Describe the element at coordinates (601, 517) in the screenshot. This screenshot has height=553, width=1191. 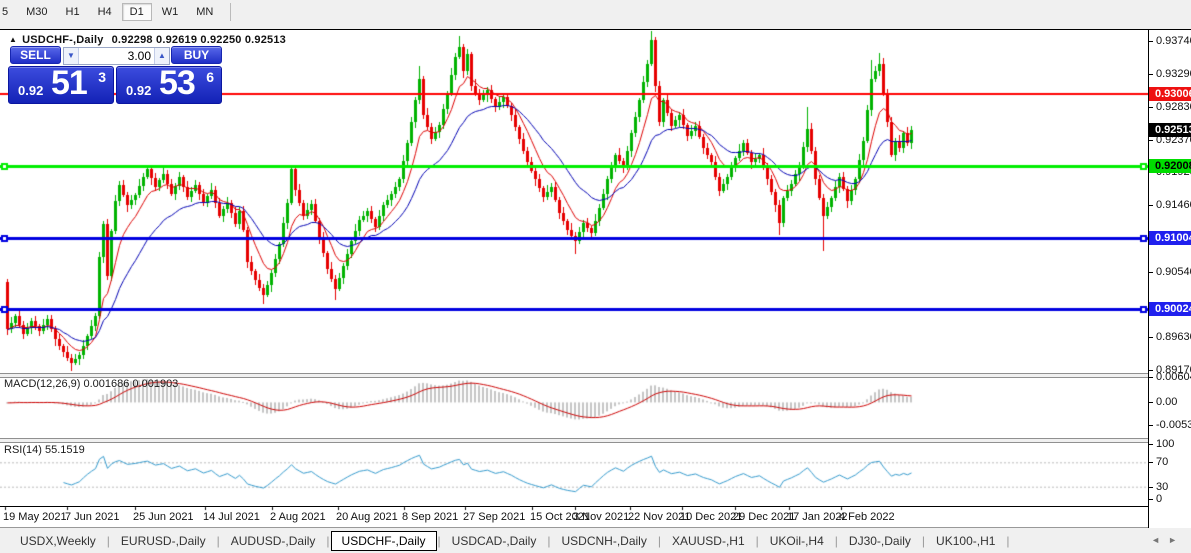
I see `date-tick-label: 3 Nov 2021` at that location.